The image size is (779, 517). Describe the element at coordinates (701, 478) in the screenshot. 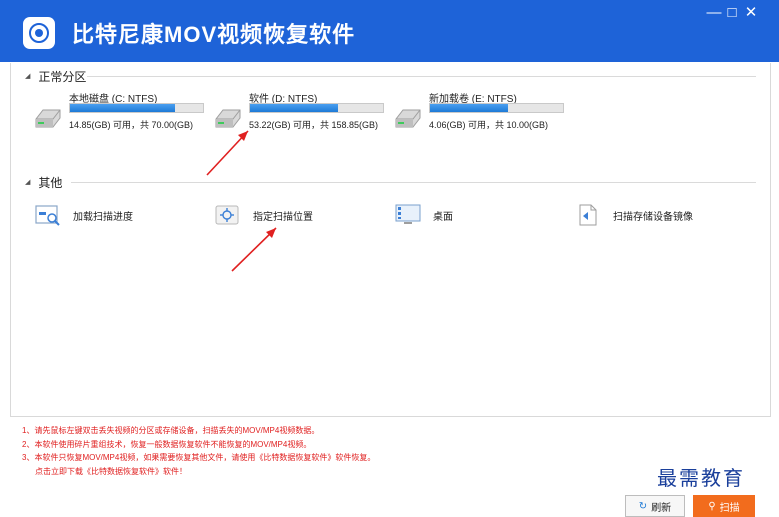

I see `watermark-text: 最需教育` at that location.